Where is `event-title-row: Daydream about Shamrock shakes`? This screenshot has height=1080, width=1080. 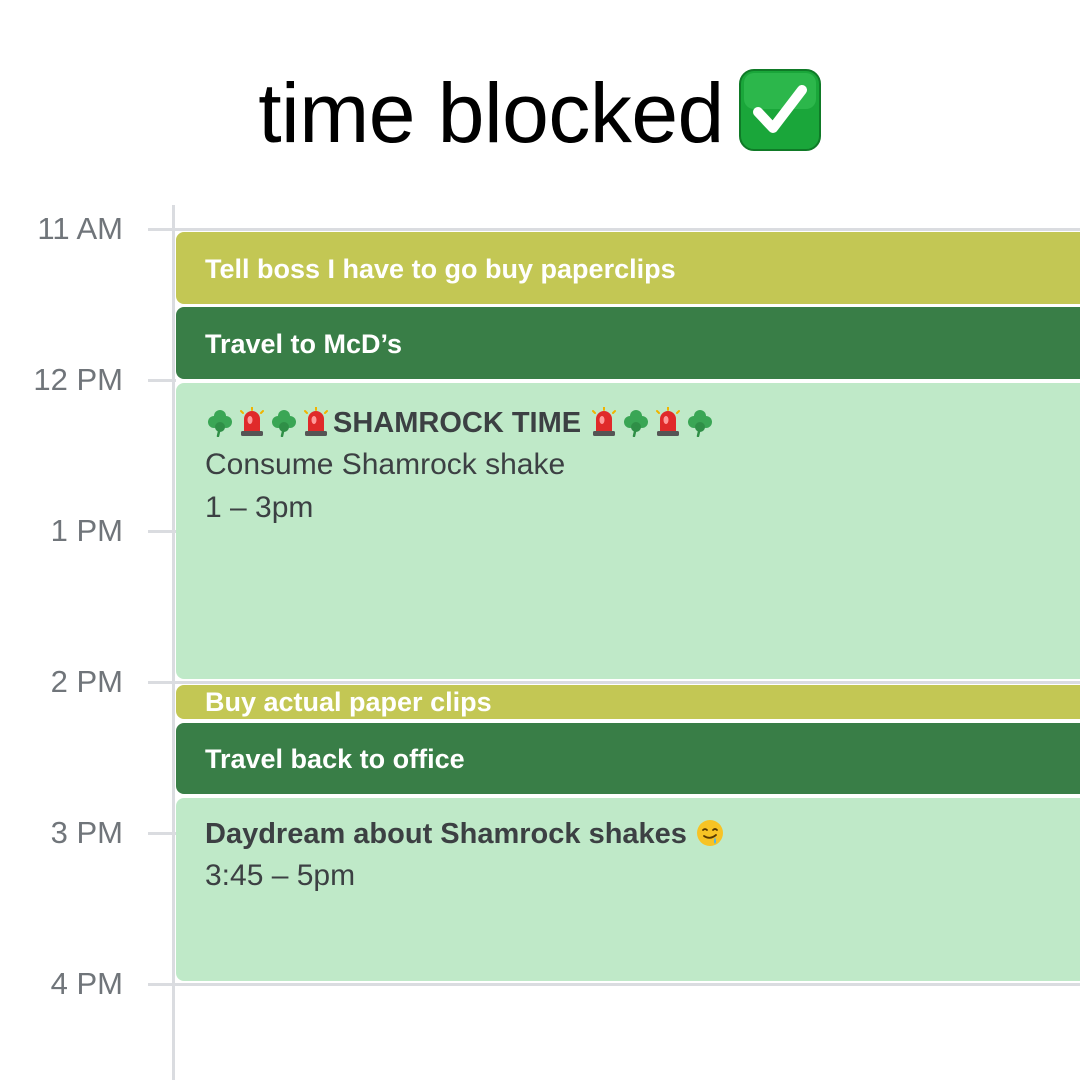
event-title-row: Daydream about Shamrock shakes is located at coordinates (642, 834).